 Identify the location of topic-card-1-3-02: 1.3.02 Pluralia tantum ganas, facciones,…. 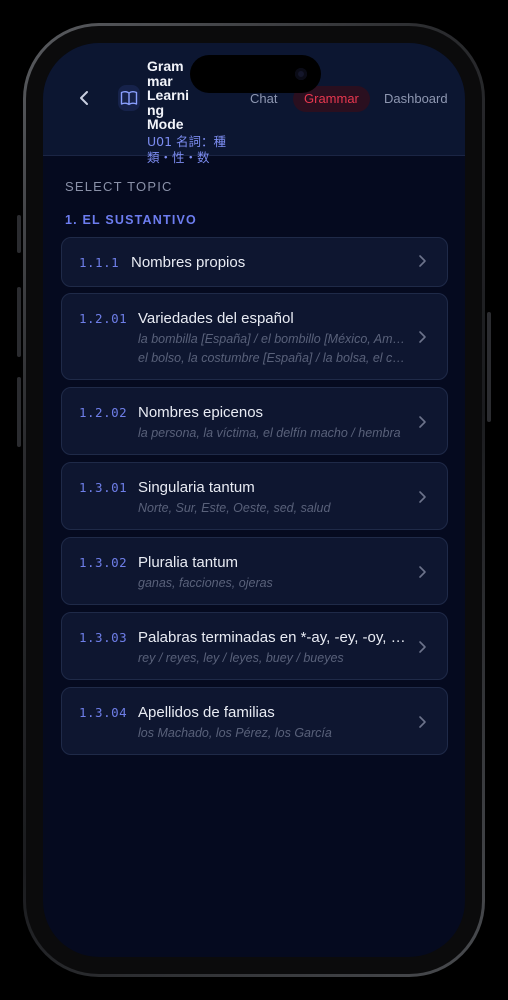
(254, 571).